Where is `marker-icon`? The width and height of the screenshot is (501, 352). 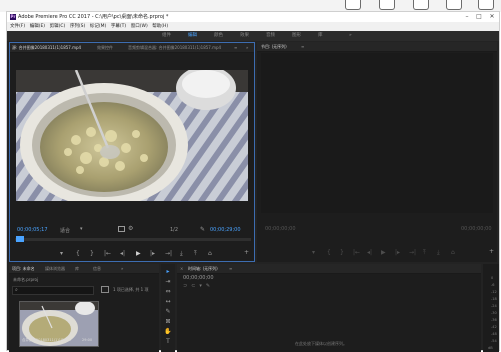 marker-icon is located at coordinates (121, 229).